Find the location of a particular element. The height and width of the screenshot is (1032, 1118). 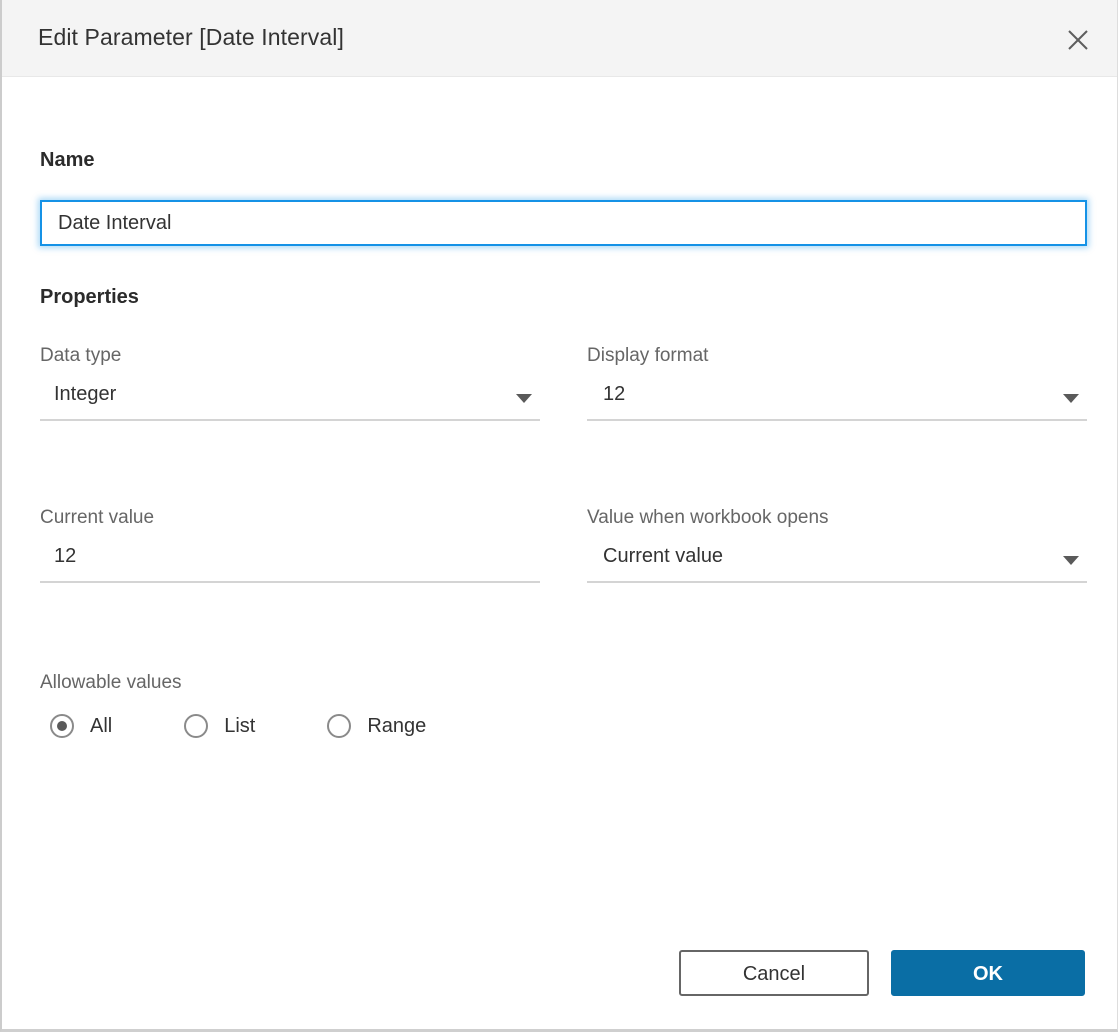

field-label-display-format: Display format is located at coordinates (648, 355).